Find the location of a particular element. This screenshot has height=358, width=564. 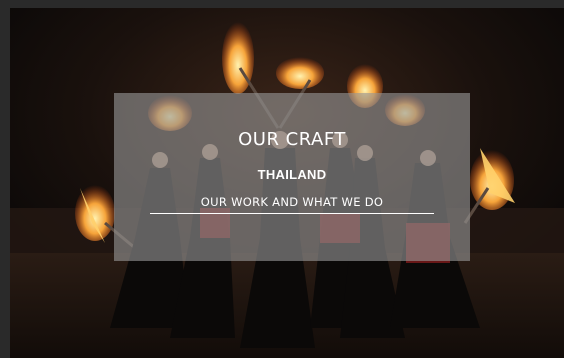

hero-location: THAILAND is located at coordinates (292, 174).